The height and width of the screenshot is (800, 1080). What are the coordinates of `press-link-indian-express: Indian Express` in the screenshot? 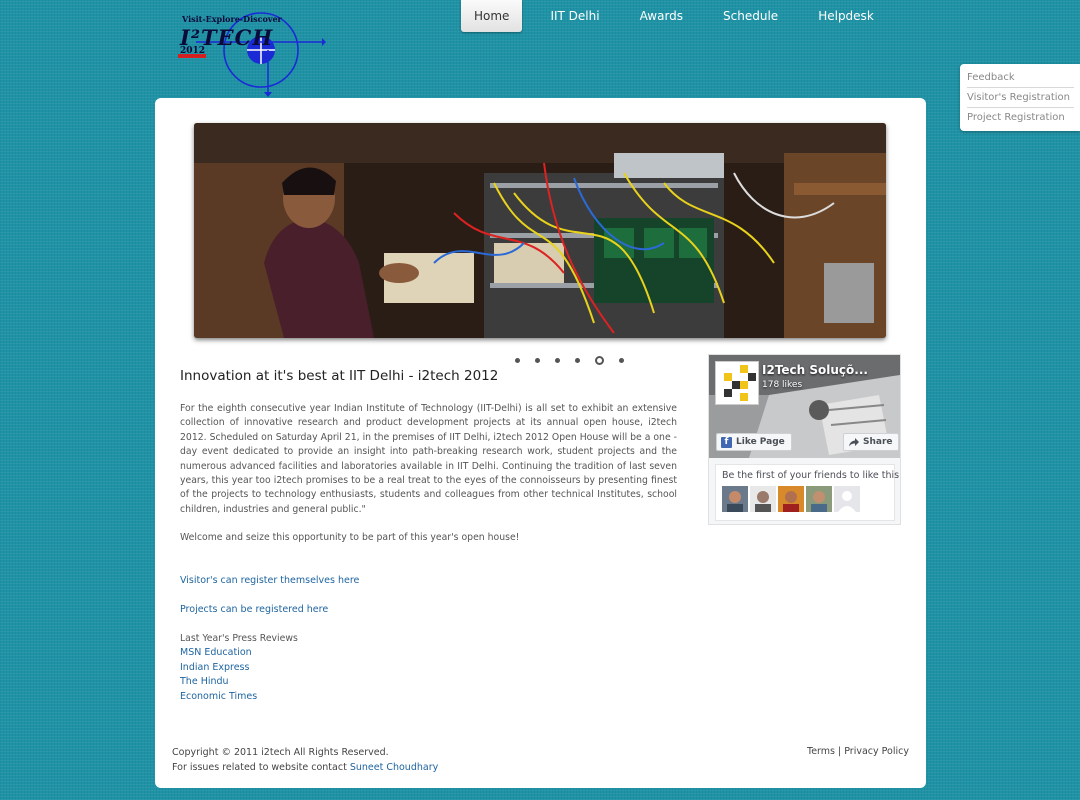 It's located at (214, 667).